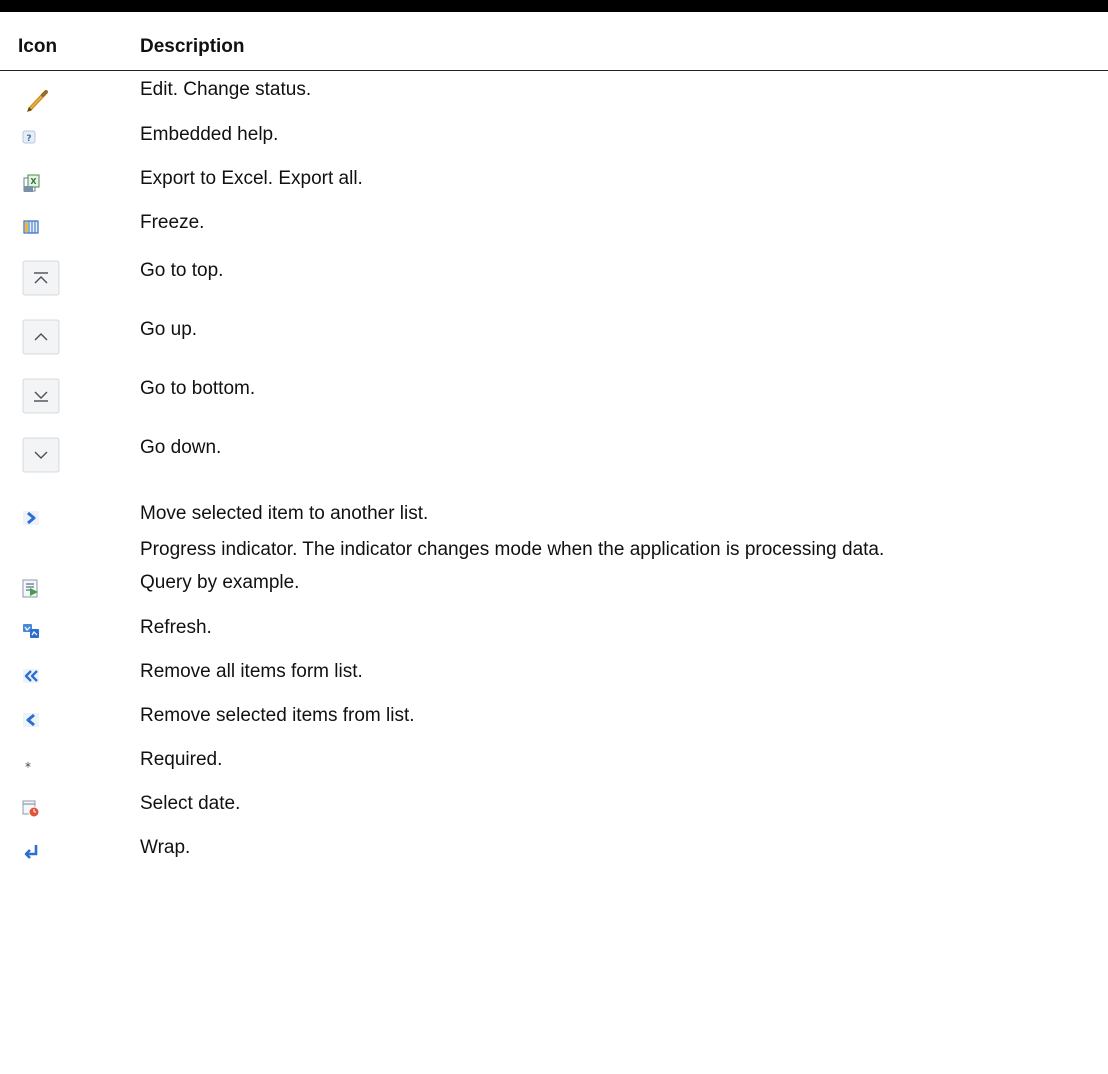  Describe the element at coordinates (181, 447) in the screenshot. I see `row-description: Go down.` at that location.